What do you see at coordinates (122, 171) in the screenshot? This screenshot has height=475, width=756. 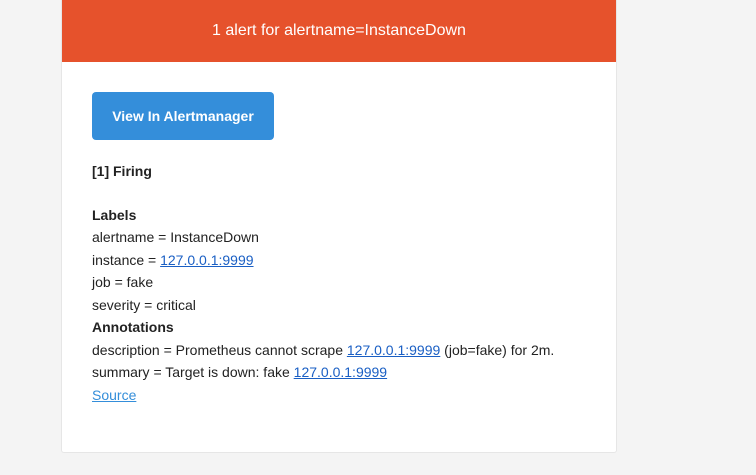 I see `firing-count: [1] Firing` at bounding box center [122, 171].